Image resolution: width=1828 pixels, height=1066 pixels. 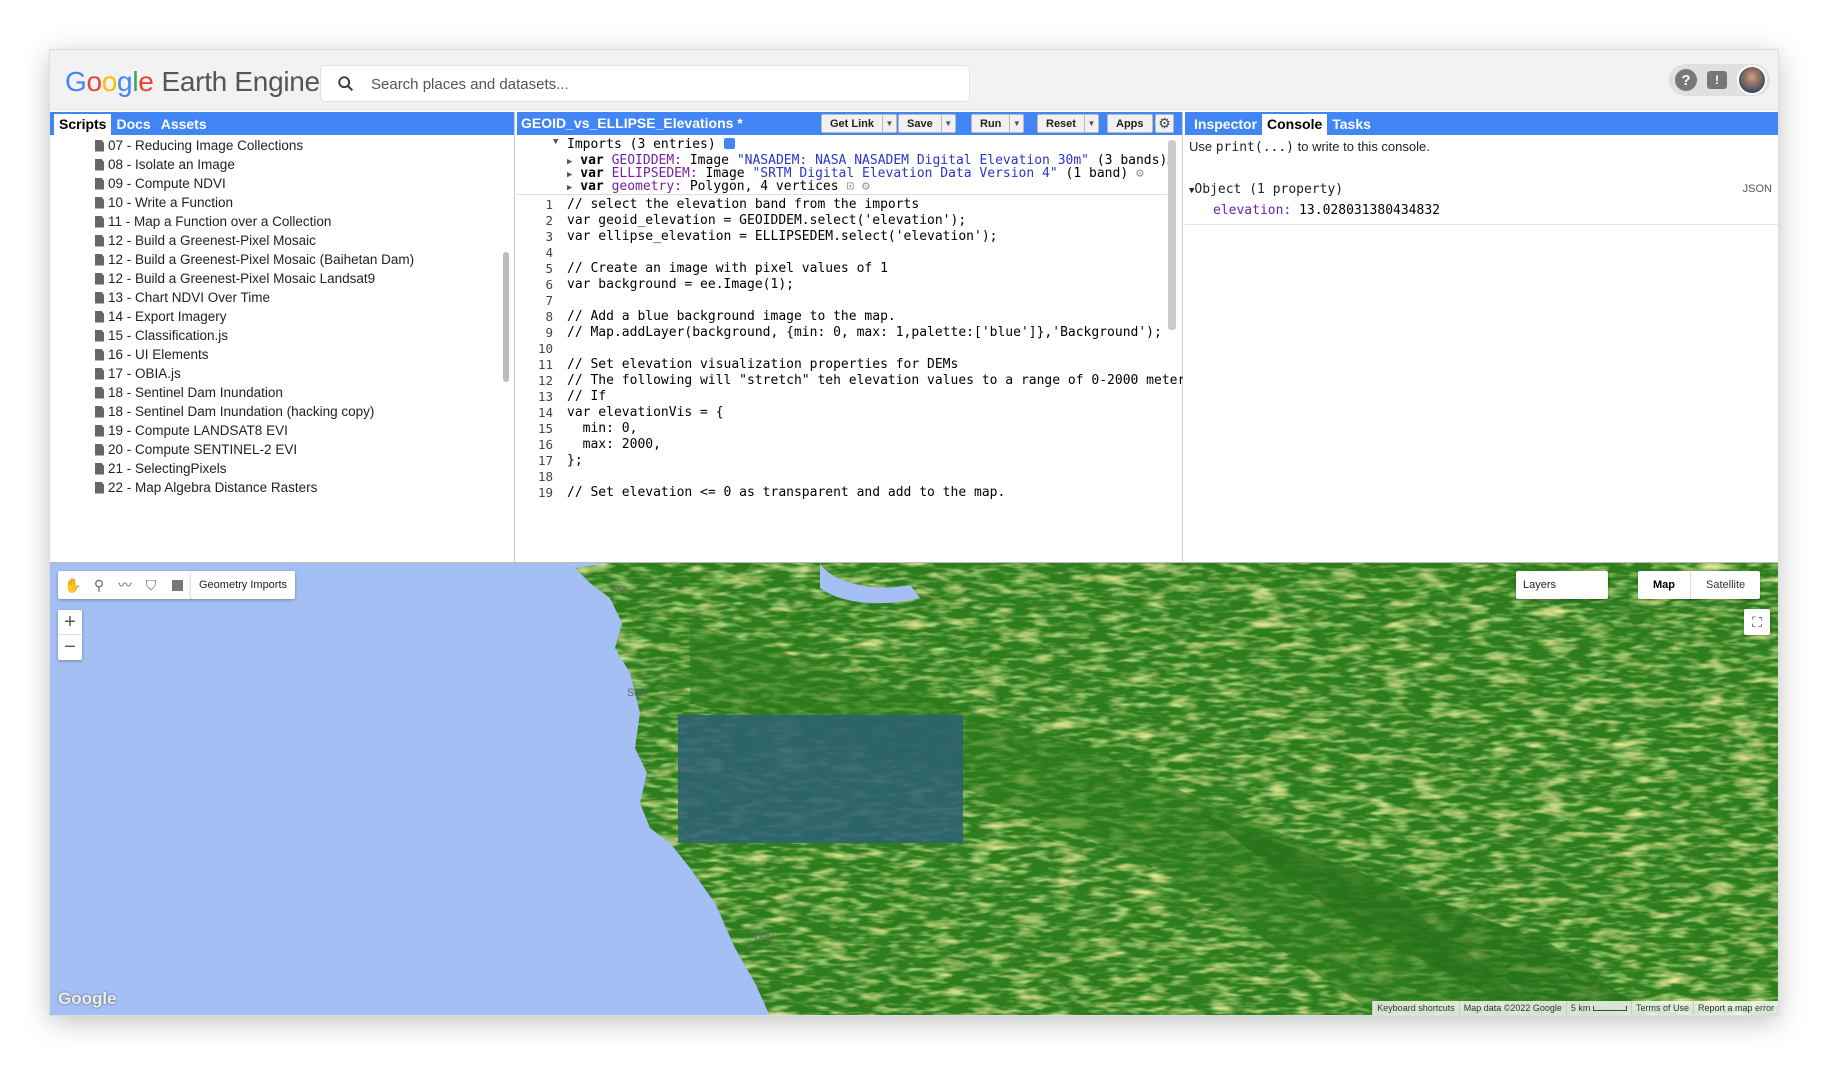 What do you see at coordinates (545, 396) in the screenshot?
I see `line-number: 13` at bounding box center [545, 396].